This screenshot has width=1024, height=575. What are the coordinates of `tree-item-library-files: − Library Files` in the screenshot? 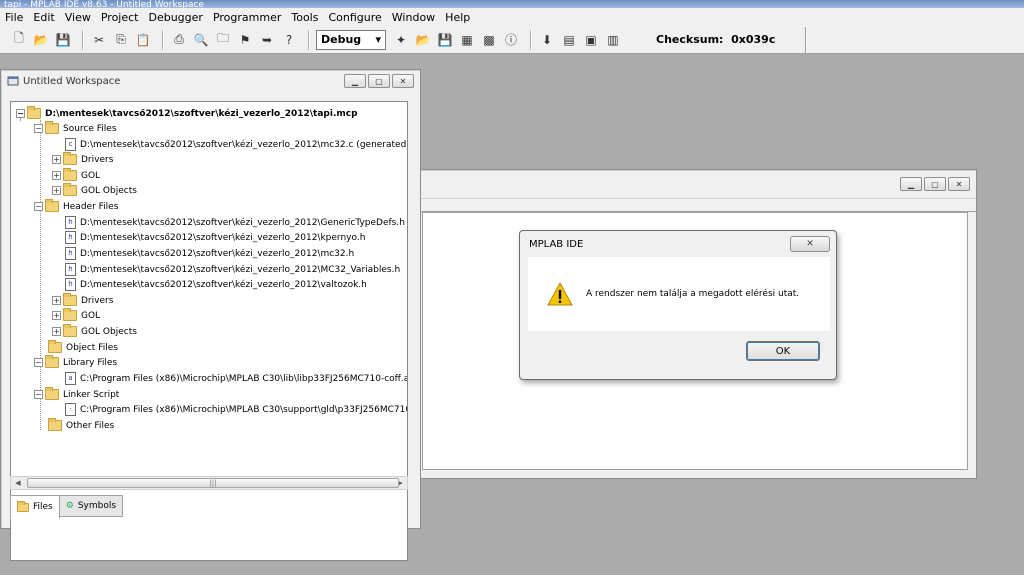 It's located at (75, 362).